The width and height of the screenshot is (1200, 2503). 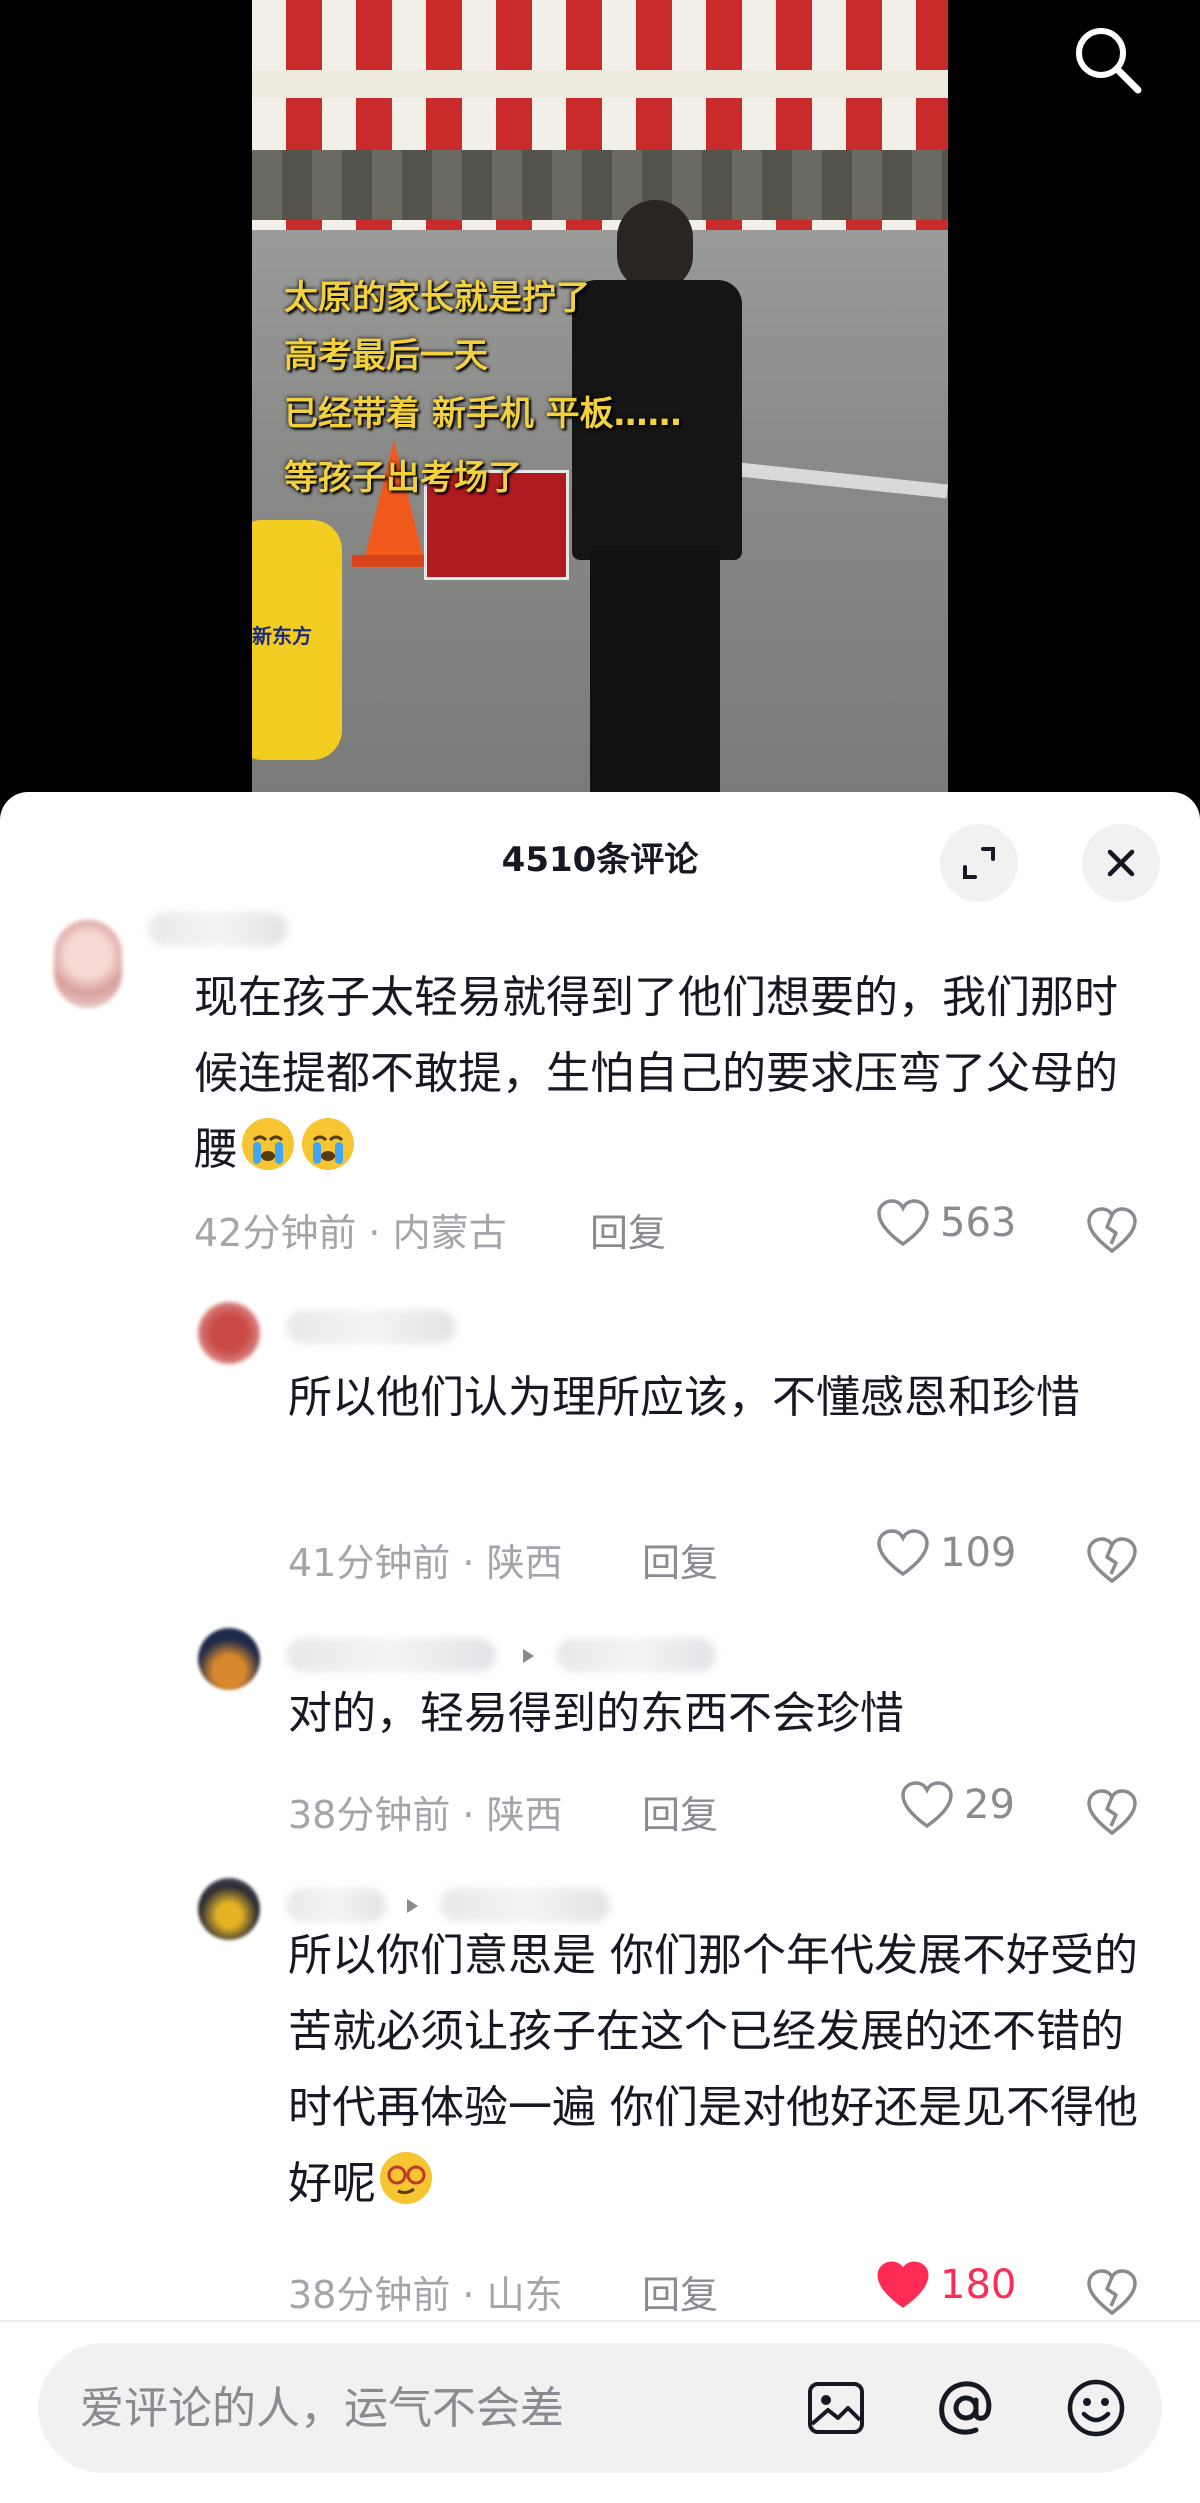 What do you see at coordinates (1096, 2408) in the screenshot?
I see `emoji-smile-icon` at bounding box center [1096, 2408].